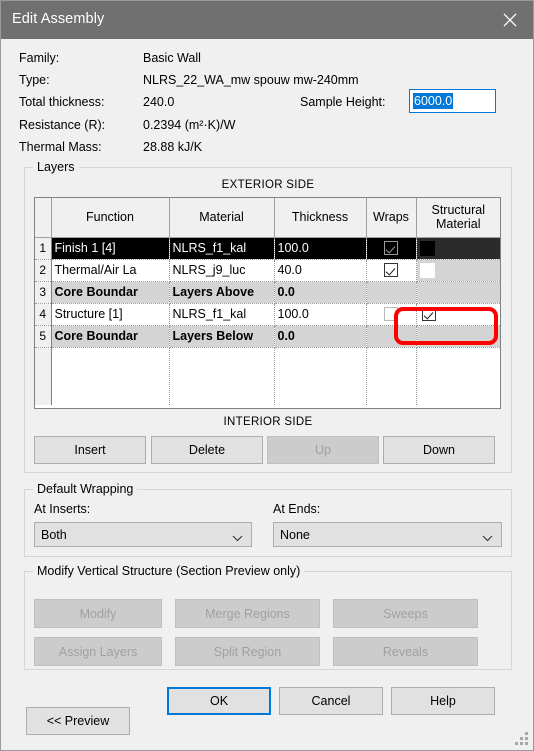 The image size is (534, 751). Describe the element at coordinates (320, 270) in the screenshot. I see `cell-thickness: 40.0` at that location.